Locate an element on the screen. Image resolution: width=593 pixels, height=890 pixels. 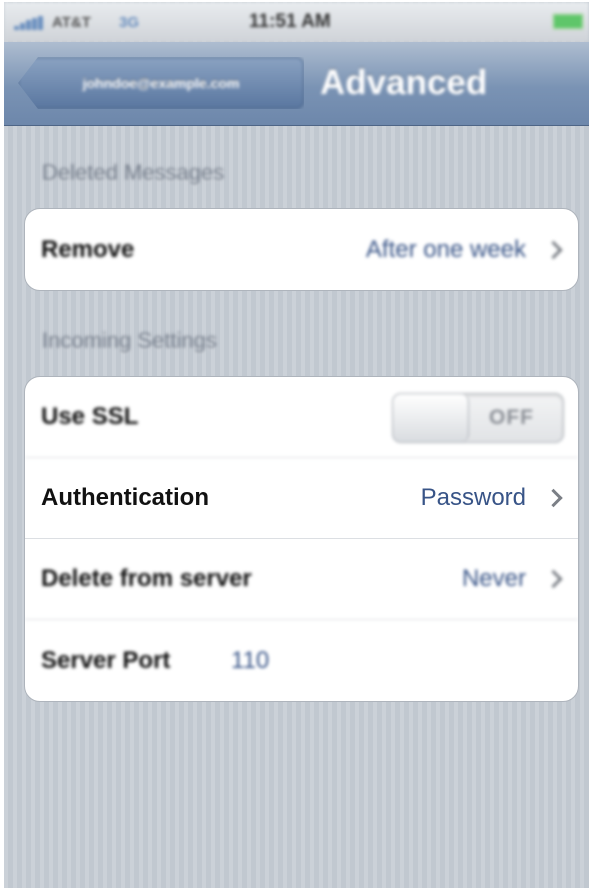
authentication-row: Authentication Password is located at coordinates (301, 498).